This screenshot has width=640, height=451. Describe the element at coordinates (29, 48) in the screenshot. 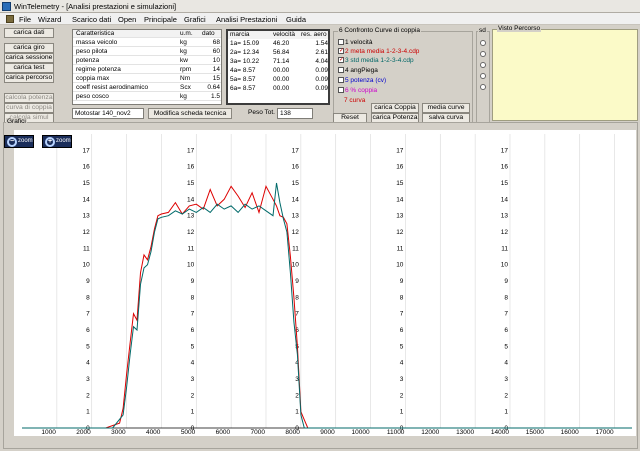

I see `carica-giro-button: carica giro` at that location.